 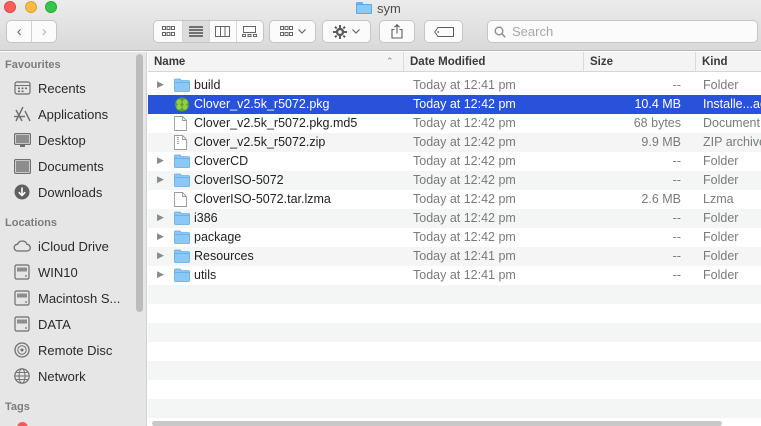 What do you see at coordinates (340, 31) in the screenshot?
I see `gear-icon` at bounding box center [340, 31].